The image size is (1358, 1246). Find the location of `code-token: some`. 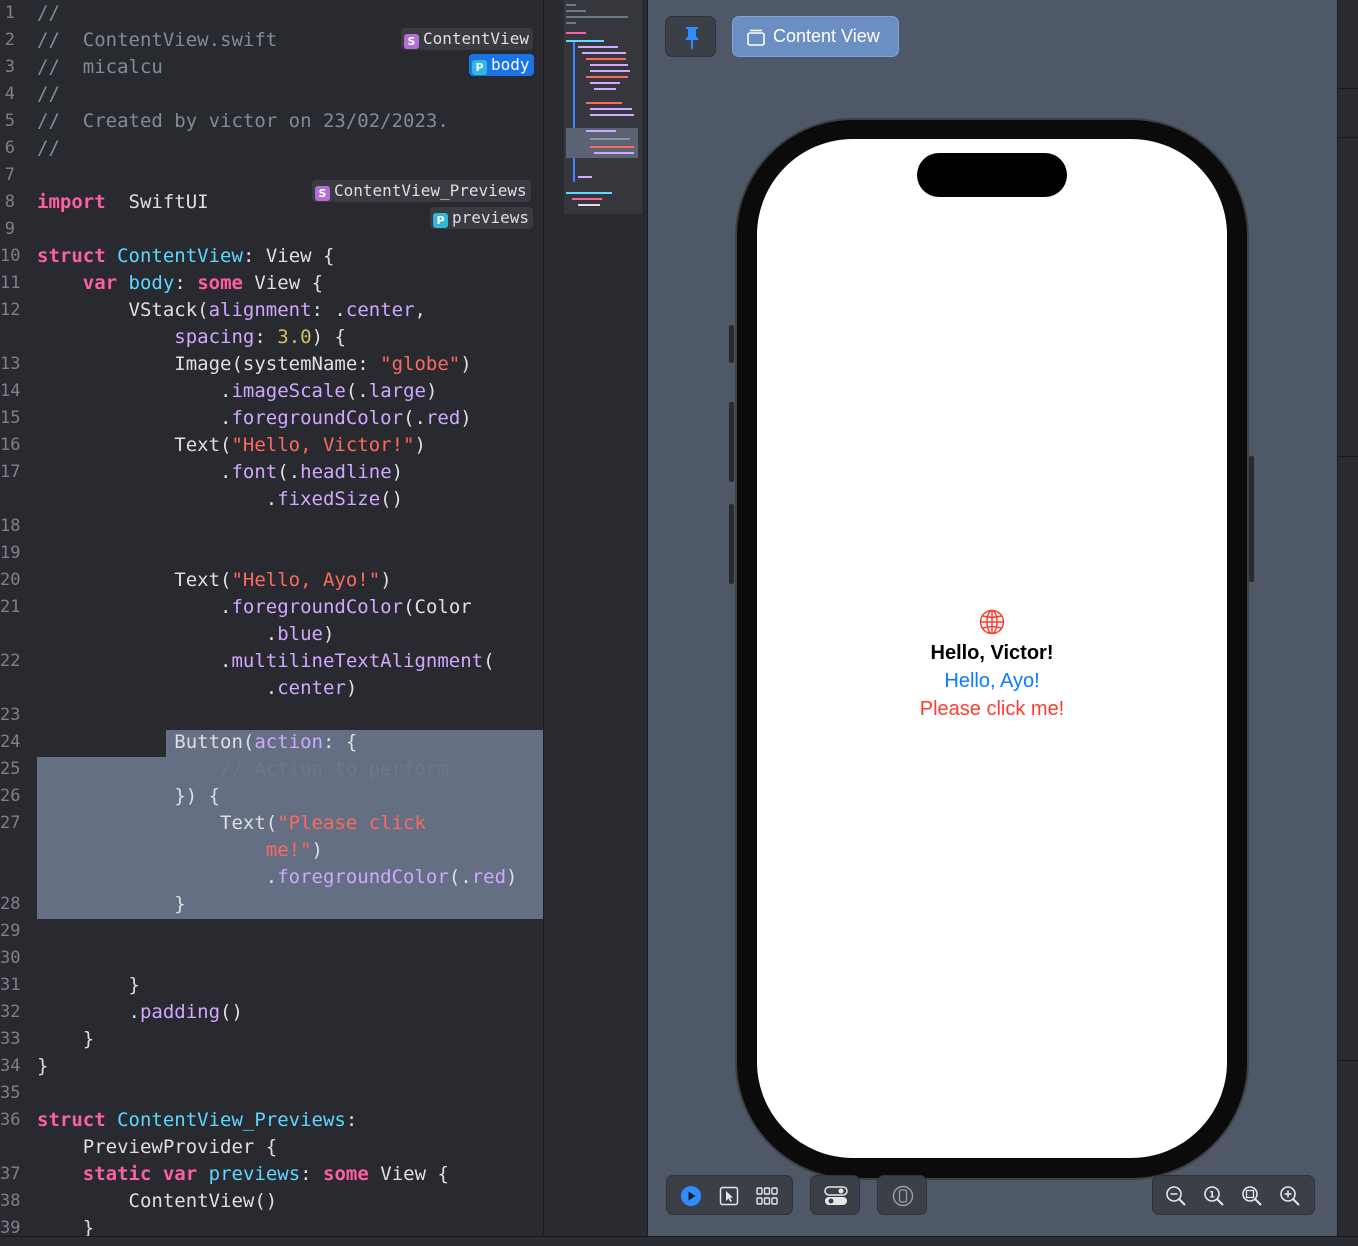

code-token: some is located at coordinates (220, 283).